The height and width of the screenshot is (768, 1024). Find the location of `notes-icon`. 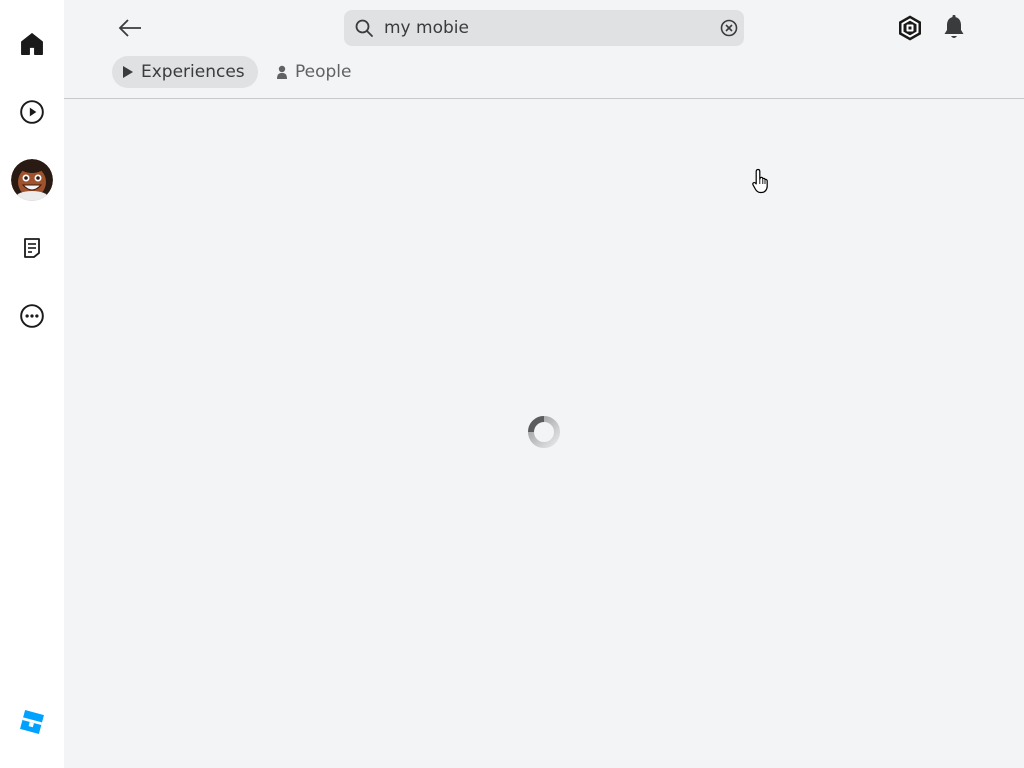

notes-icon is located at coordinates (32, 248).